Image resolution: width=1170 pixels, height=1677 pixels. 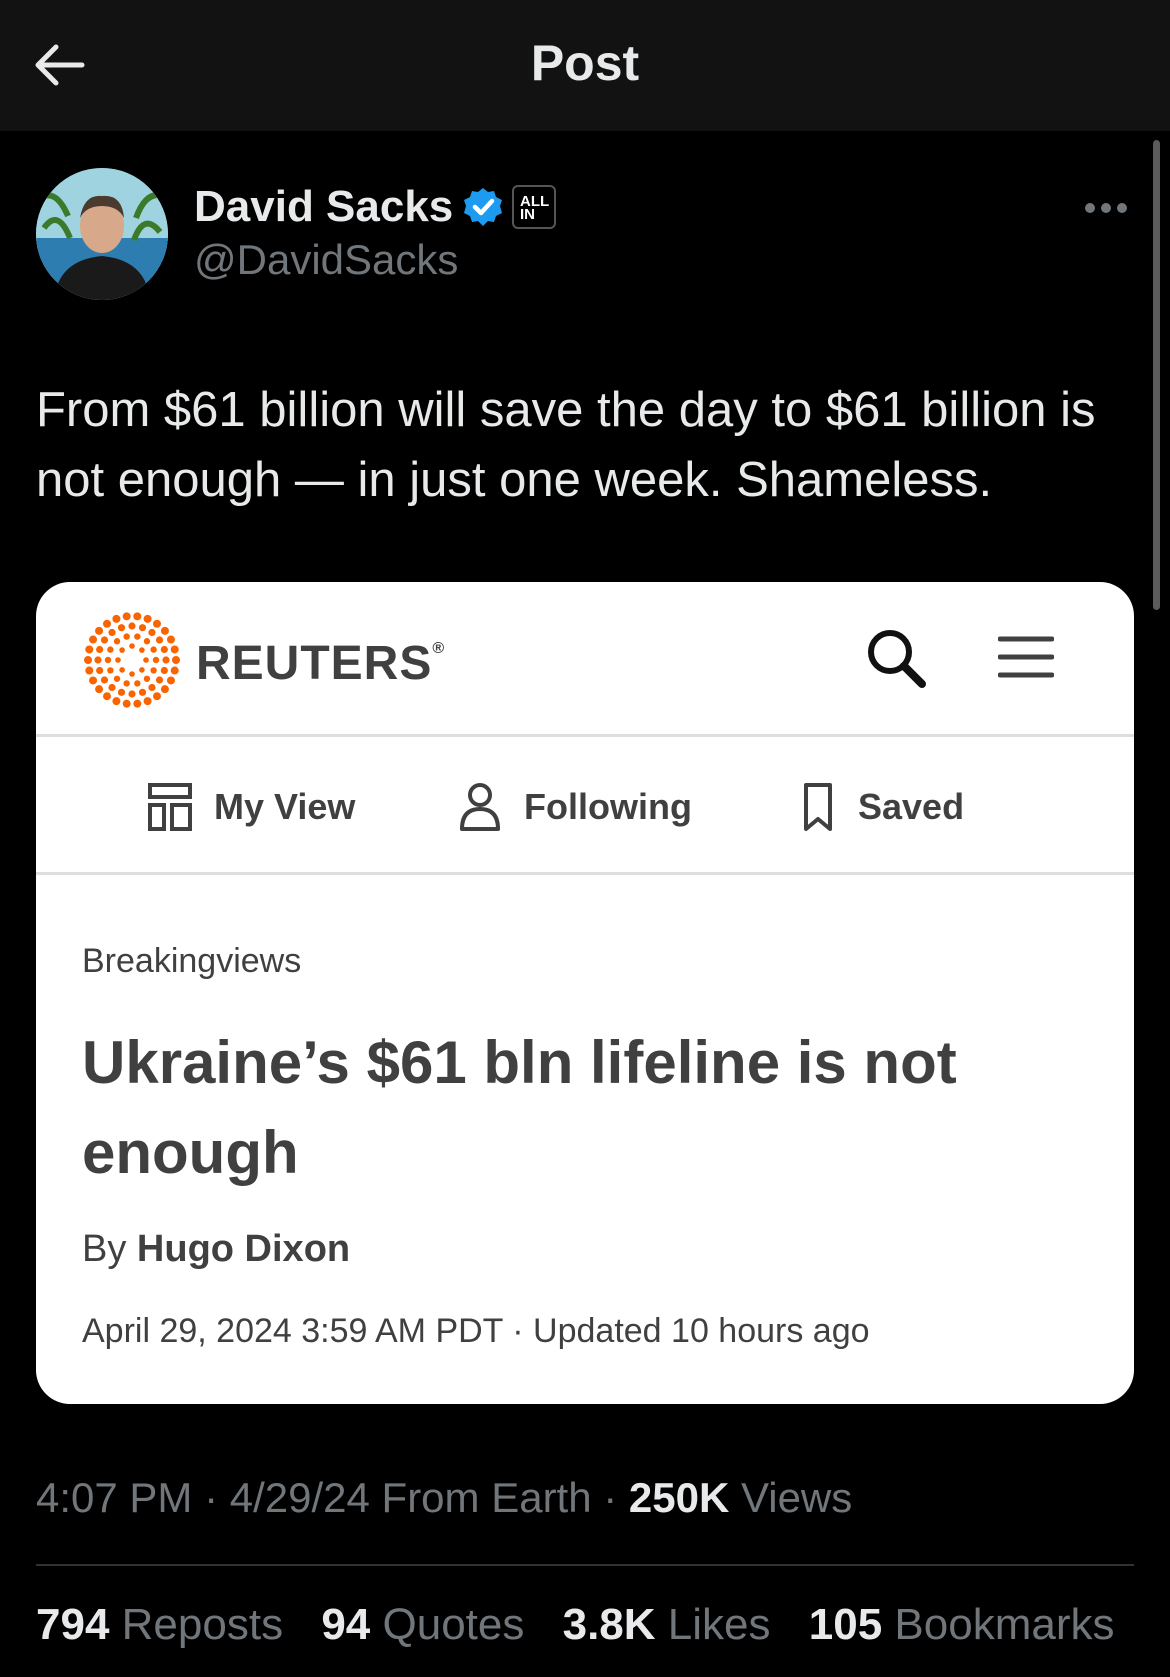 I want to click on reuters-logo-icon, so click(x=132, y=660).